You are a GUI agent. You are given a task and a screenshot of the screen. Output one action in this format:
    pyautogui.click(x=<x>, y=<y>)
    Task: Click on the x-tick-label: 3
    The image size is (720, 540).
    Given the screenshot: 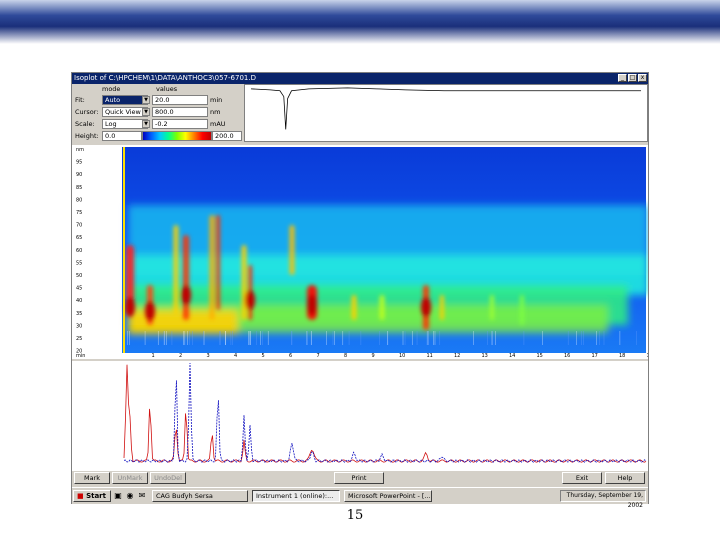 What is the action you would take?
    pyautogui.click(x=208, y=356)
    